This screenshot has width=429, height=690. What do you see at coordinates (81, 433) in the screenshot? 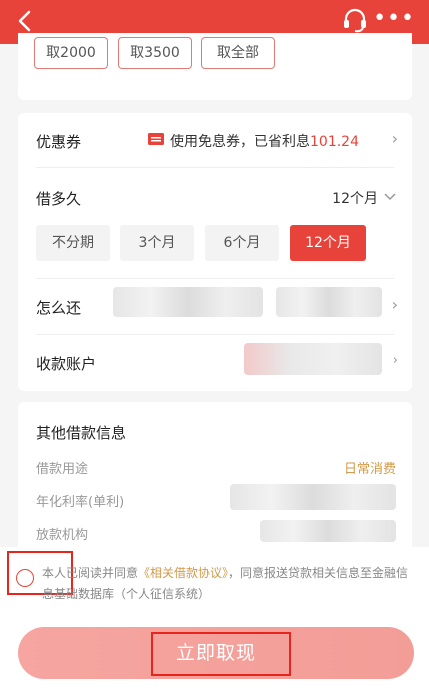
I see `info-title: 其他借款信息` at bounding box center [81, 433].